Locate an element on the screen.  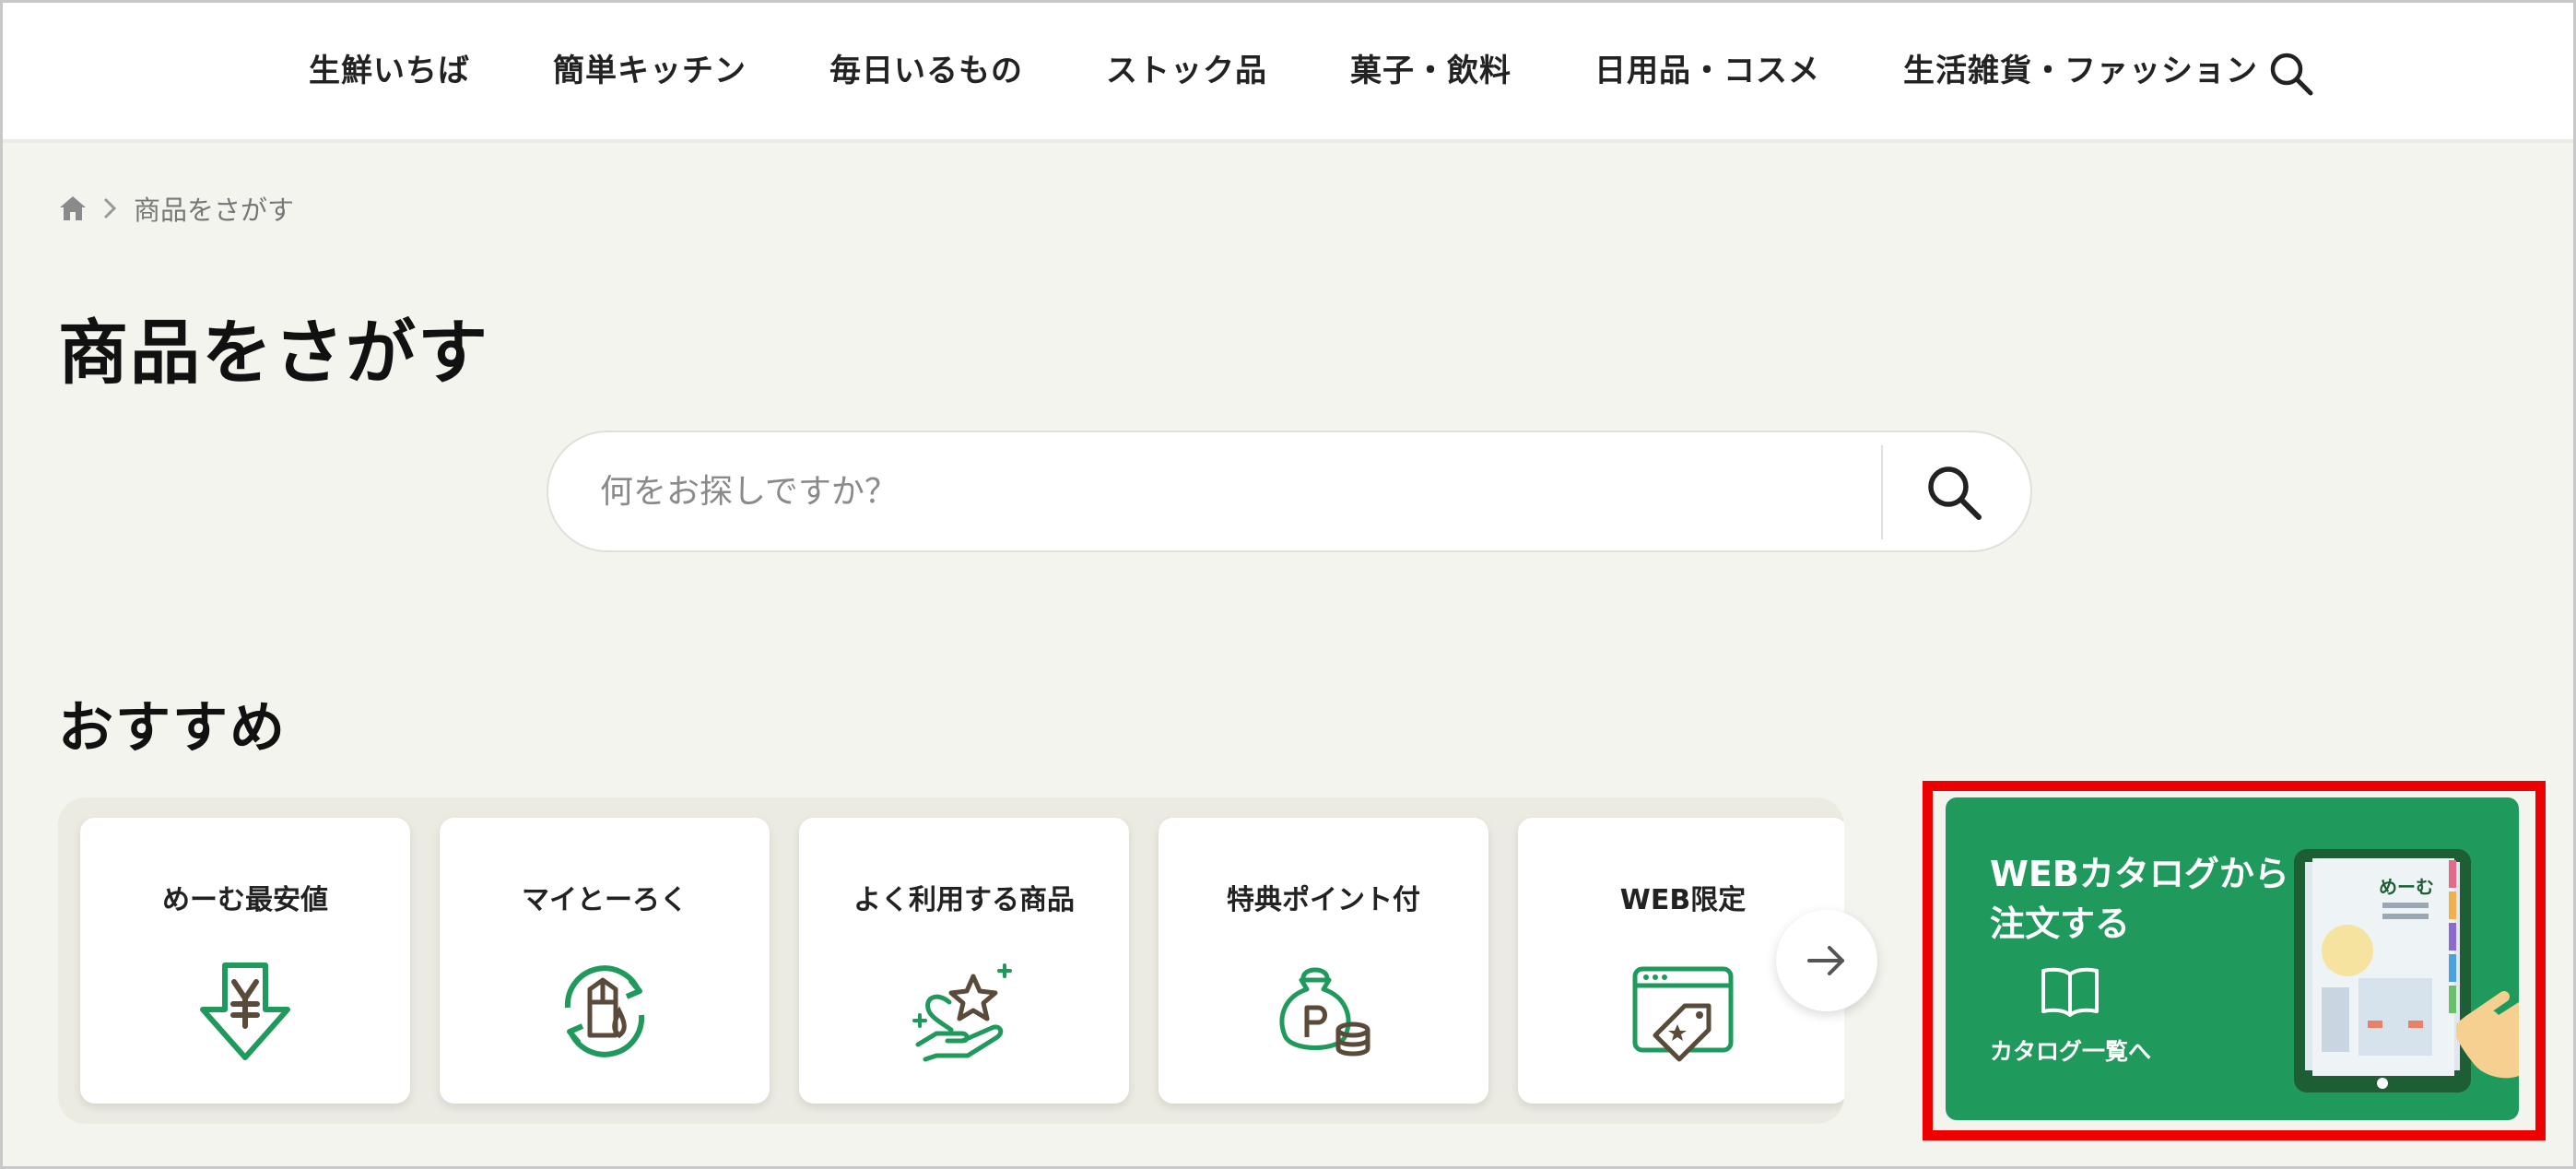
recommend-card-bonus-points: 特典ポイント付 is located at coordinates (1323, 961).